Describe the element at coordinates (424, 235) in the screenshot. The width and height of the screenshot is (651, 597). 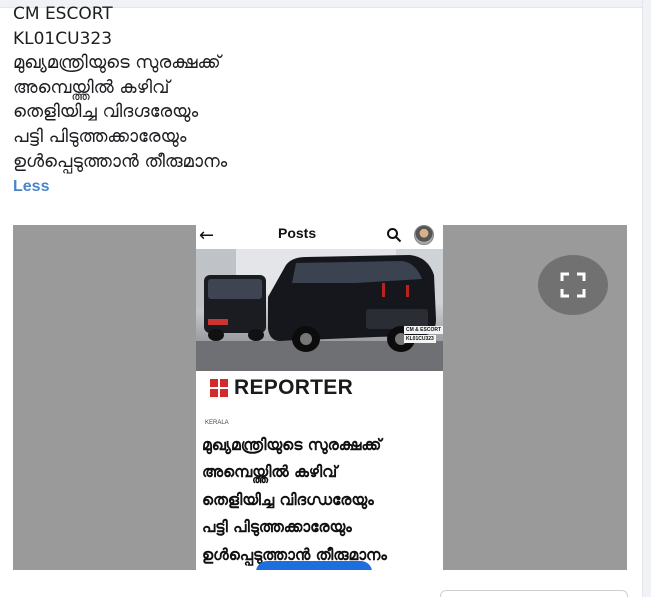
I see `avatar` at that location.